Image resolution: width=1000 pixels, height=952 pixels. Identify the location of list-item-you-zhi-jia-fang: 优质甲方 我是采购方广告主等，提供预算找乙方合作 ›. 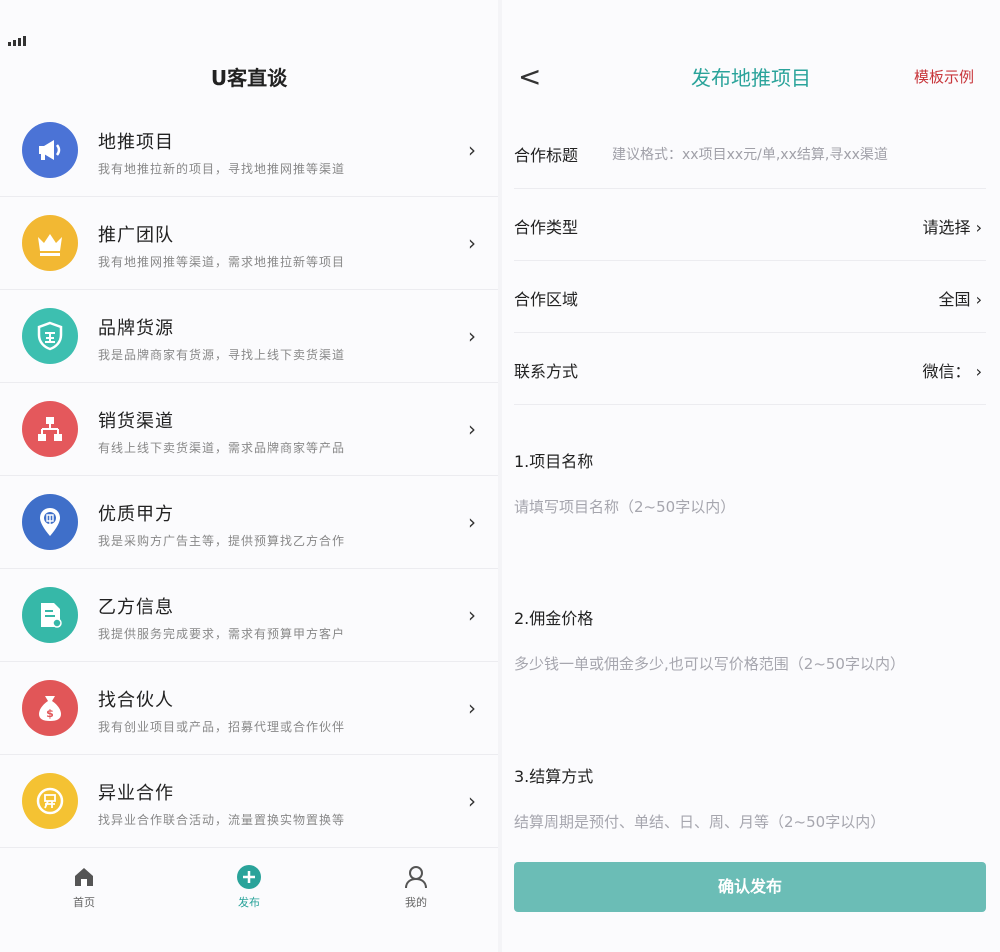
(249, 522).